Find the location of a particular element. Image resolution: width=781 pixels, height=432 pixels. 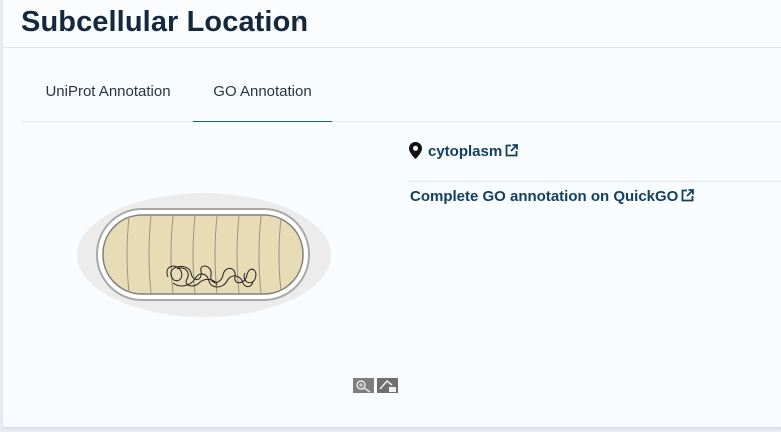

section-header: Subcellular Location i is located at coordinates (392, 24).